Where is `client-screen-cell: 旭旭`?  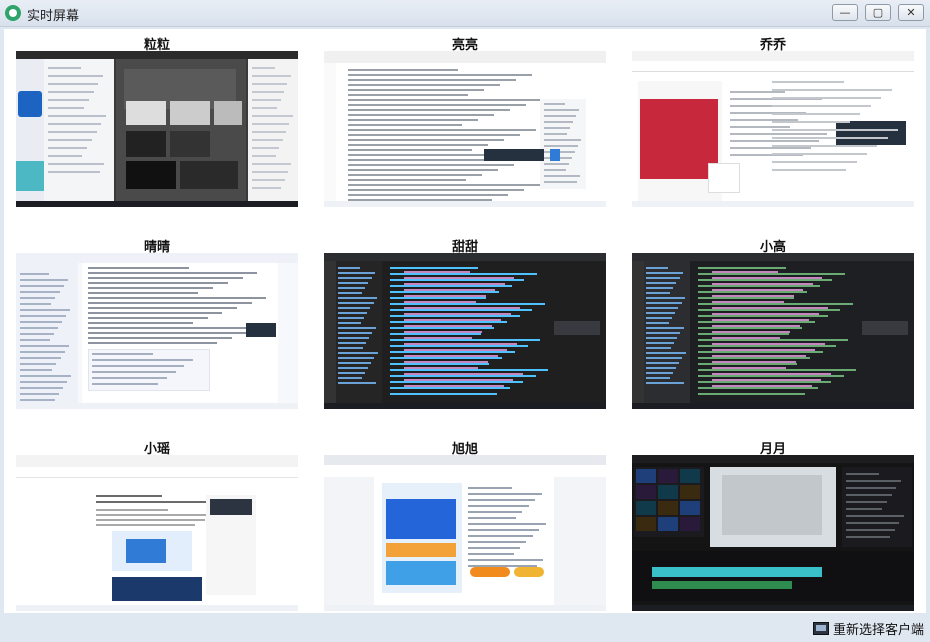
client-screen-cell: 旭旭 is located at coordinates (465, 523).